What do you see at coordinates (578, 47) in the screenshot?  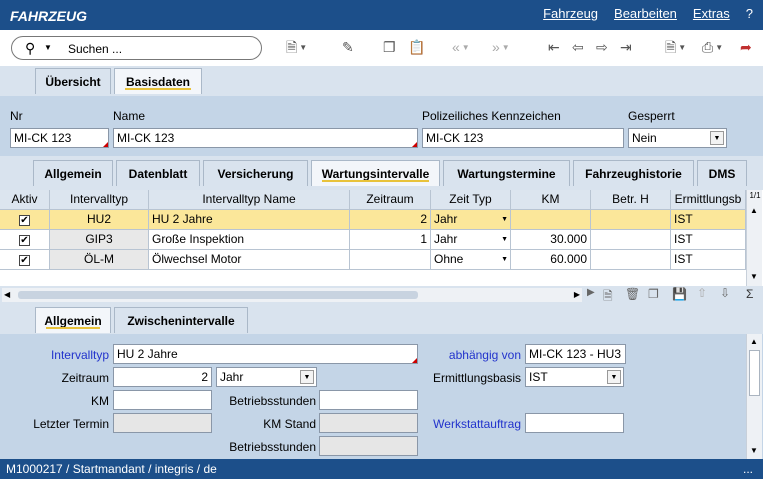 I see `previous-record-icon: ⇦` at bounding box center [578, 47].